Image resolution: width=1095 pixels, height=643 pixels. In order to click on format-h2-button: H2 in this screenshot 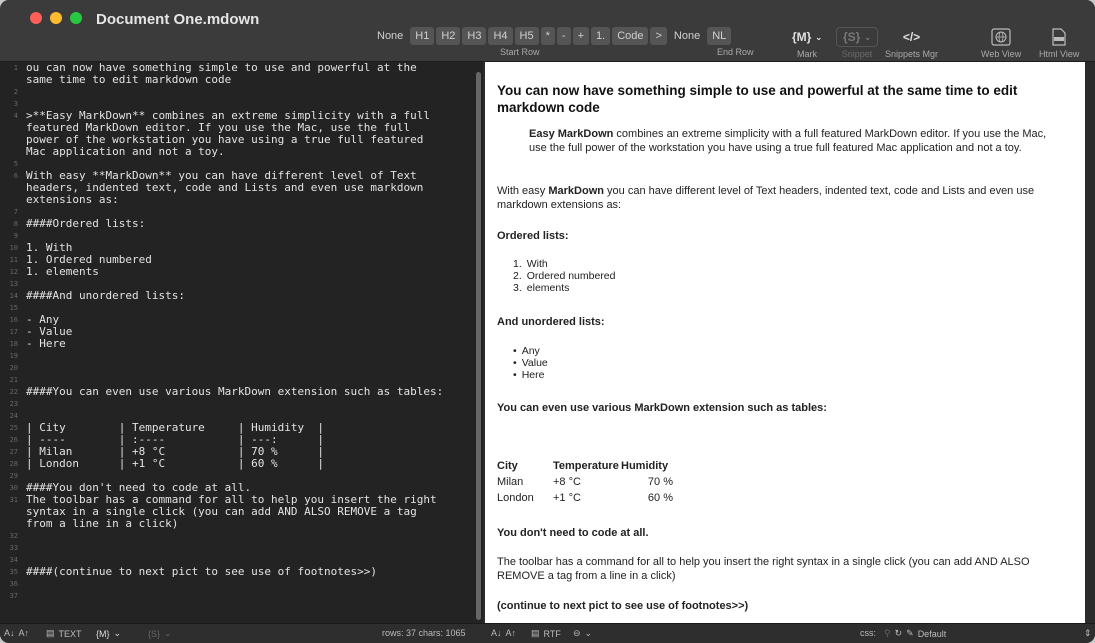, I will do `click(448, 36)`.